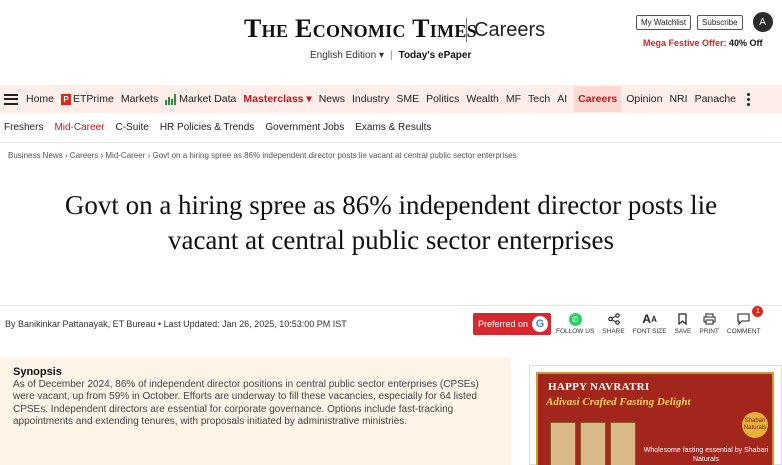 The width and height of the screenshot is (782, 465). I want to click on ad-product-image, so click(593, 443).